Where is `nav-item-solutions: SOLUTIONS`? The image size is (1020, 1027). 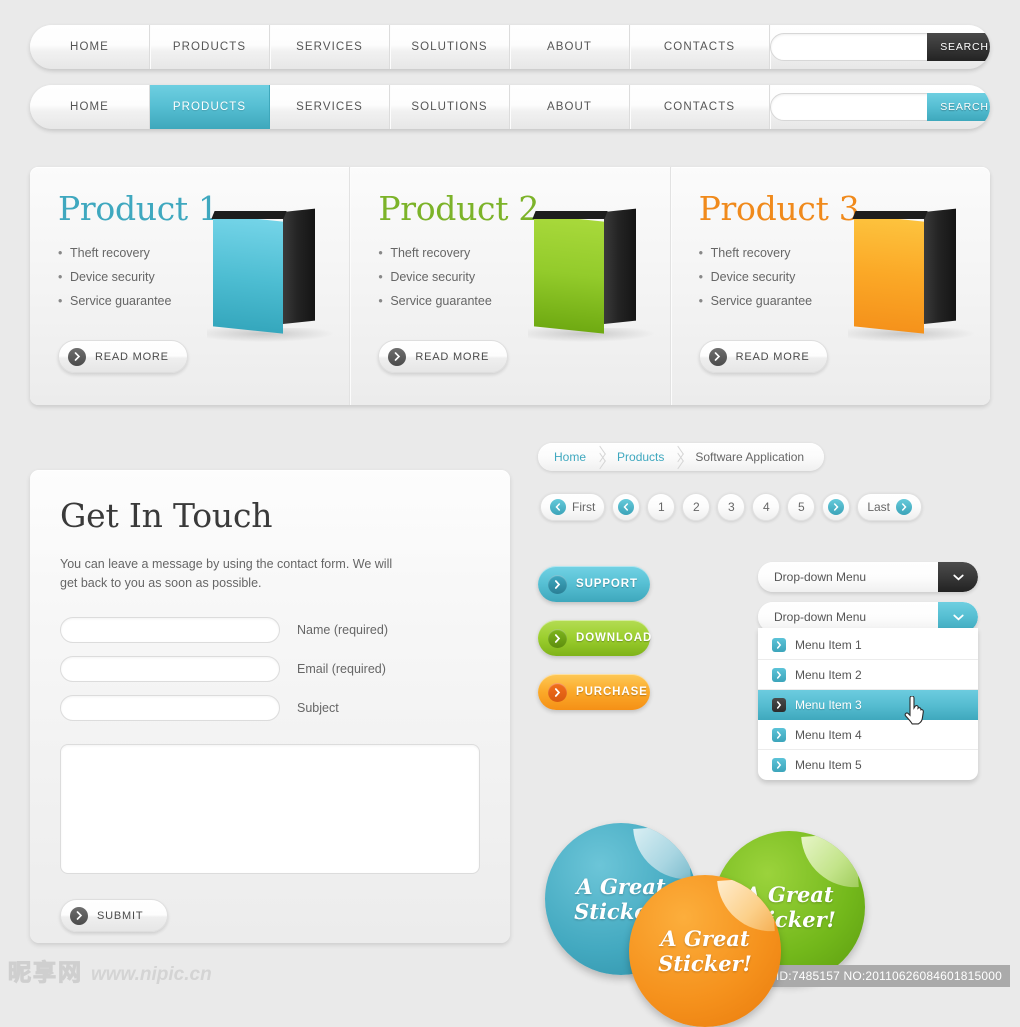
nav-item-solutions: SOLUTIONS is located at coordinates (450, 47).